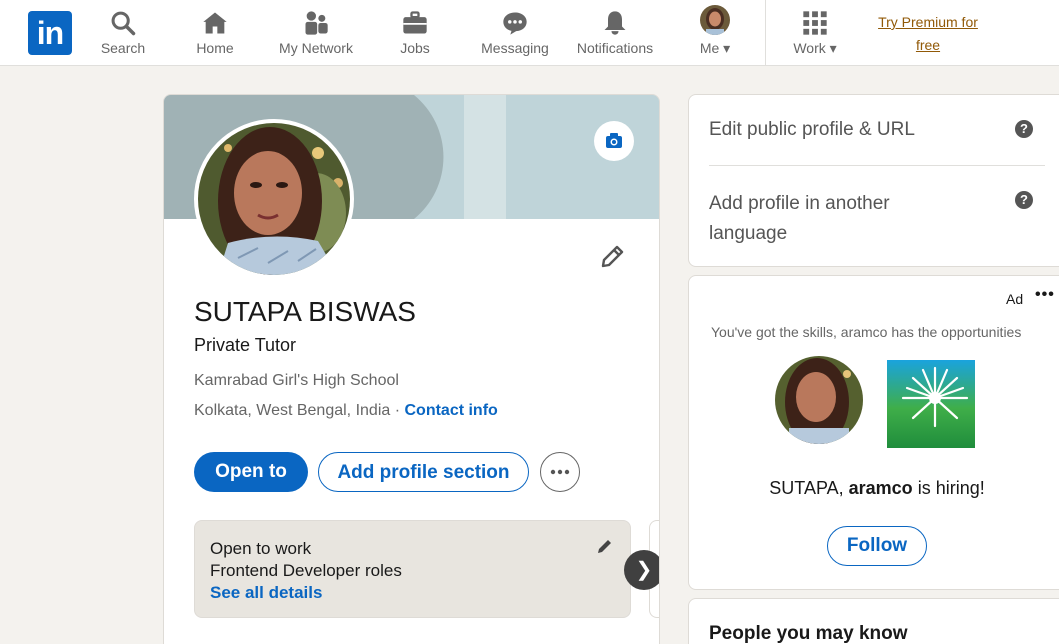  Describe the element at coordinates (815, 23) in the screenshot. I see `grid-icon` at that location.